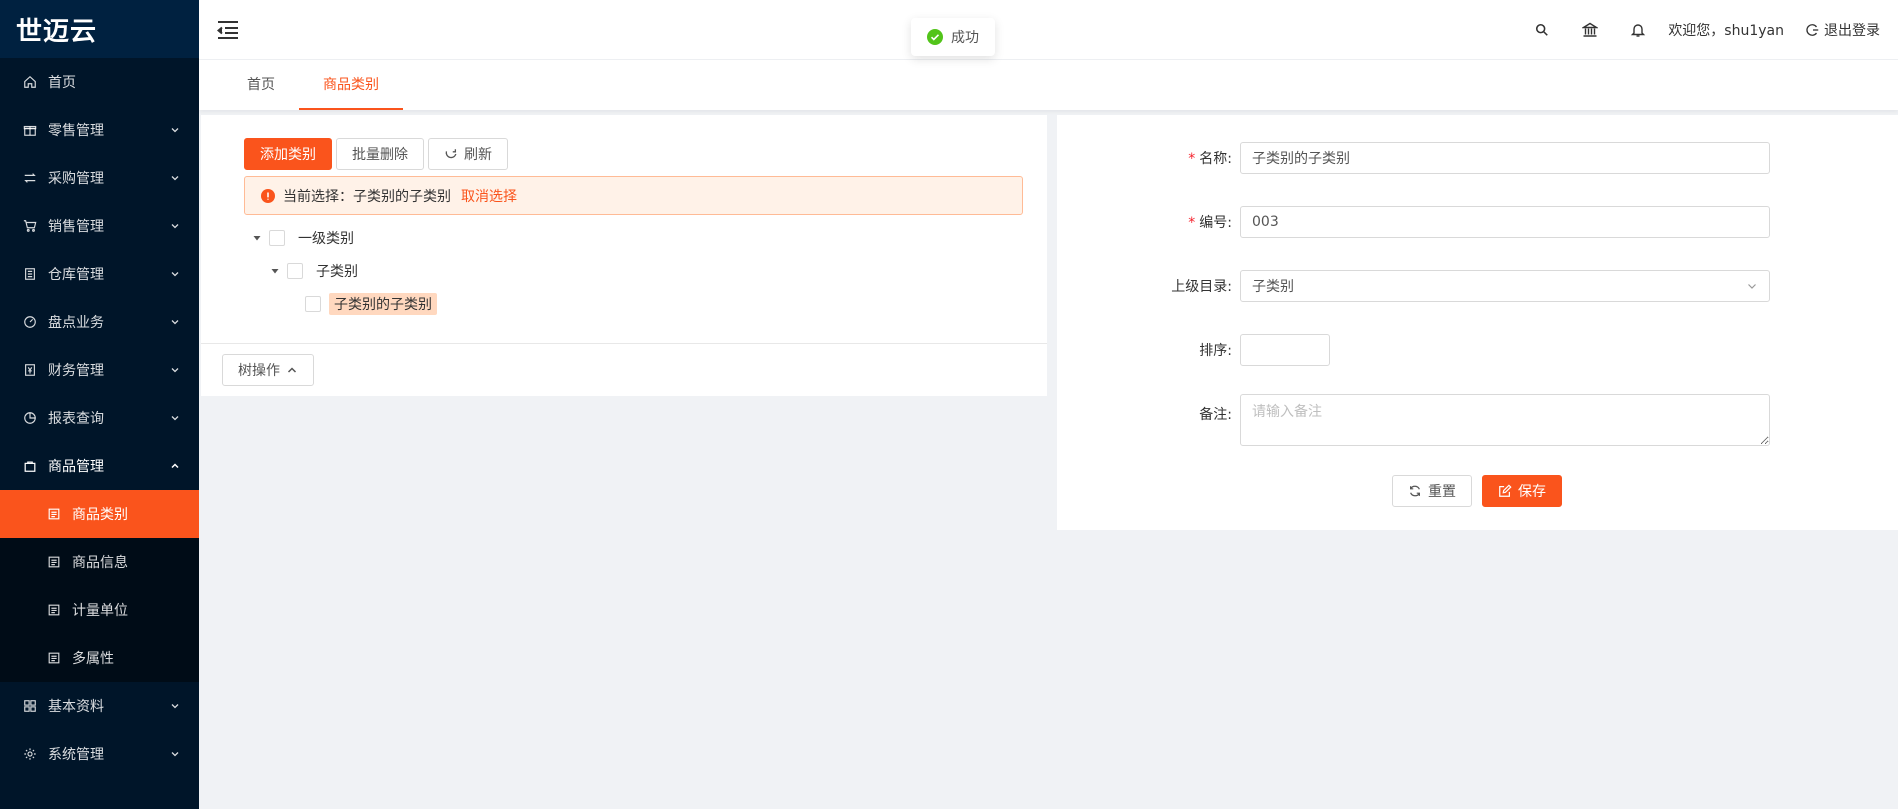 The height and width of the screenshot is (809, 1898). I want to click on menu-fold-icon, so click(228, 30).